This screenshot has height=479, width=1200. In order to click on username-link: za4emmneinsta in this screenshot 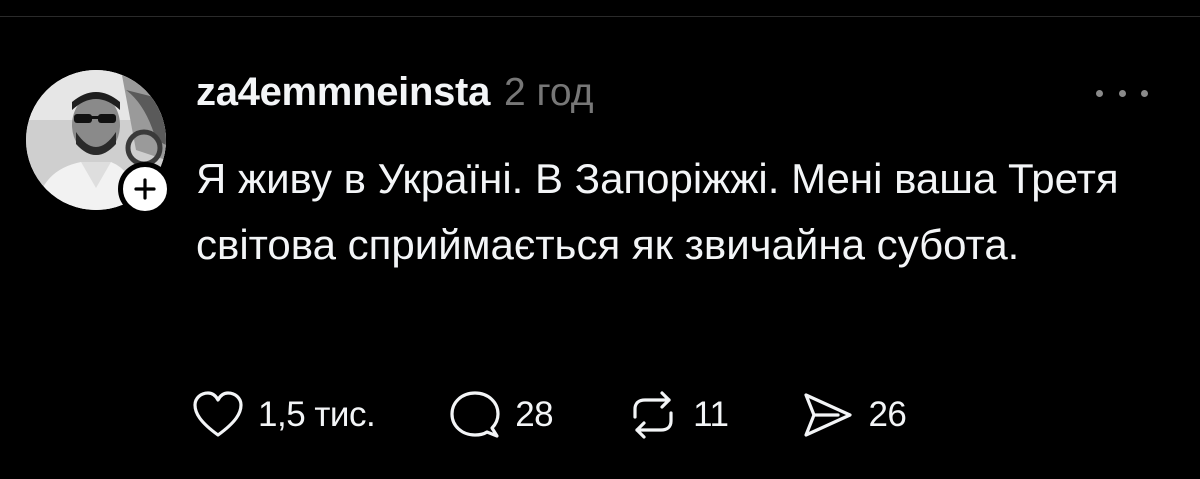, I will do `click(343, 92)`.